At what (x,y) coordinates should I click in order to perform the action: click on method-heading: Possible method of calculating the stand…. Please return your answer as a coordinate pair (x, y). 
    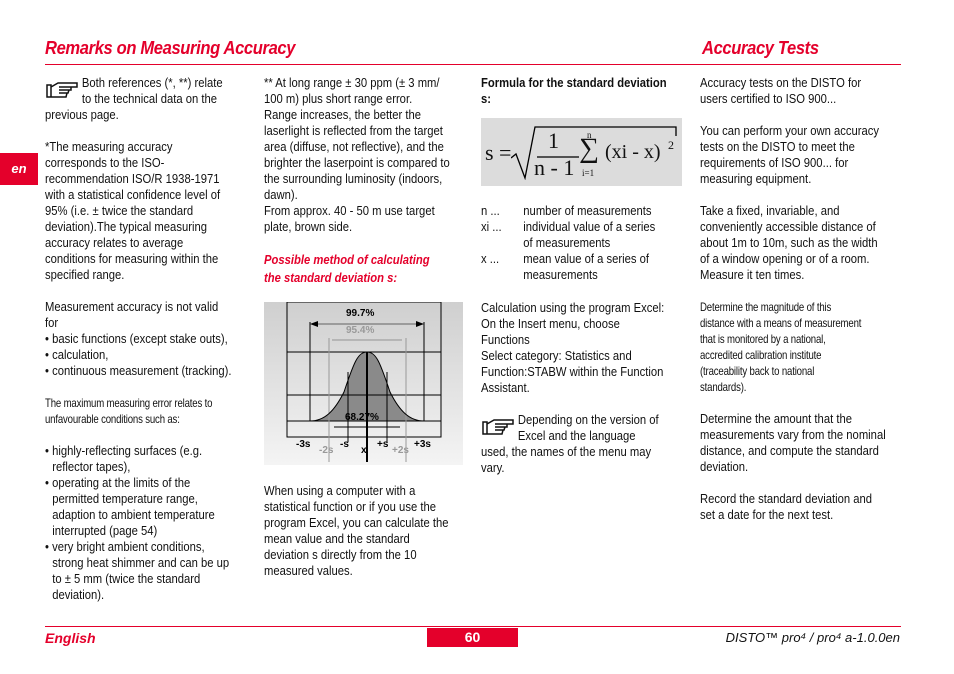
    Looking at the image, I should click on (356, 269).